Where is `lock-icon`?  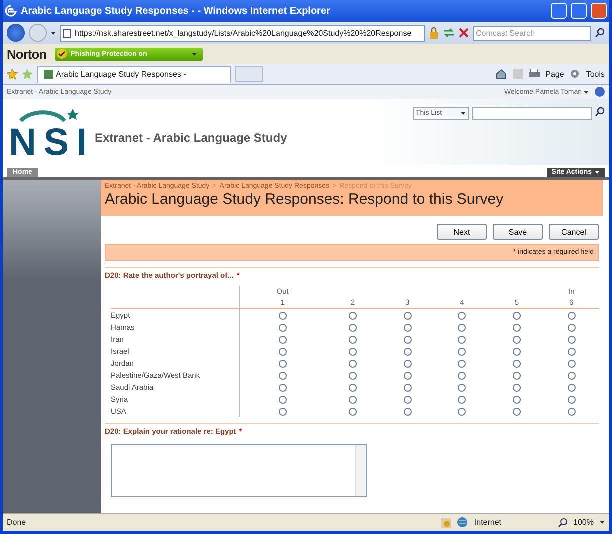 lock-icon is located at coordinates (434, 33).